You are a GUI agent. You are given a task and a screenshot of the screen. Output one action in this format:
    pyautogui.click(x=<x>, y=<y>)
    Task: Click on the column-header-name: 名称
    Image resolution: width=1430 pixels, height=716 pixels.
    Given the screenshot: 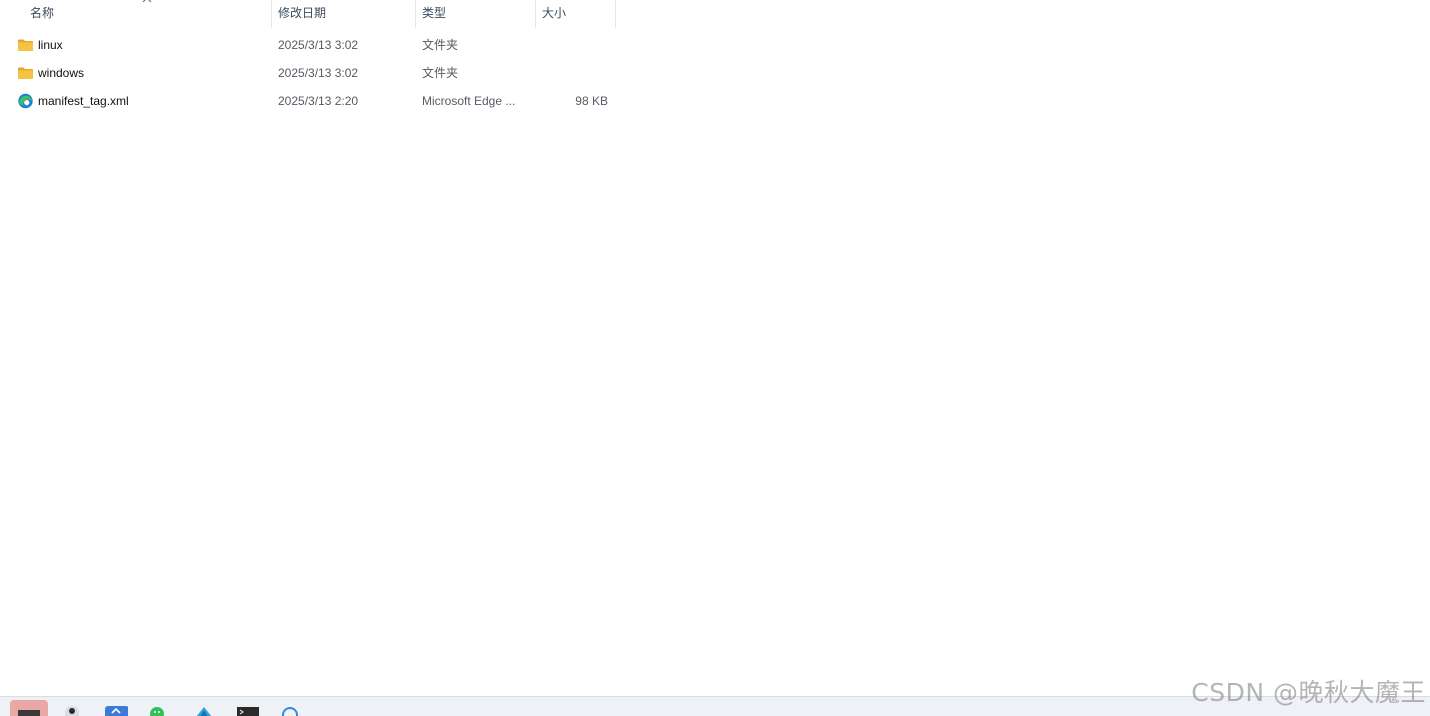 What is the action you would take?
    pyautogui.click(x=148, y=14)
    